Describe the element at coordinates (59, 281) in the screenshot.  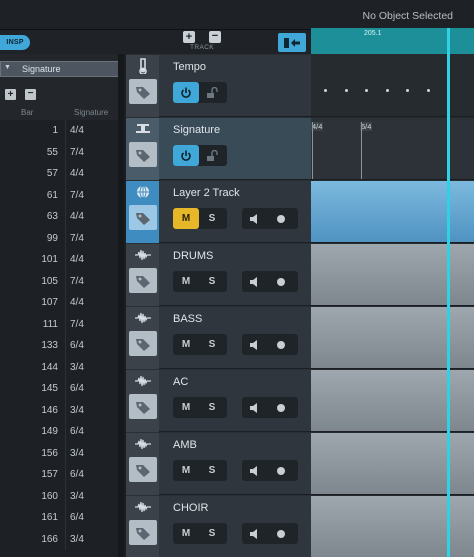
I see `list-item: 105 7/4` at that location.